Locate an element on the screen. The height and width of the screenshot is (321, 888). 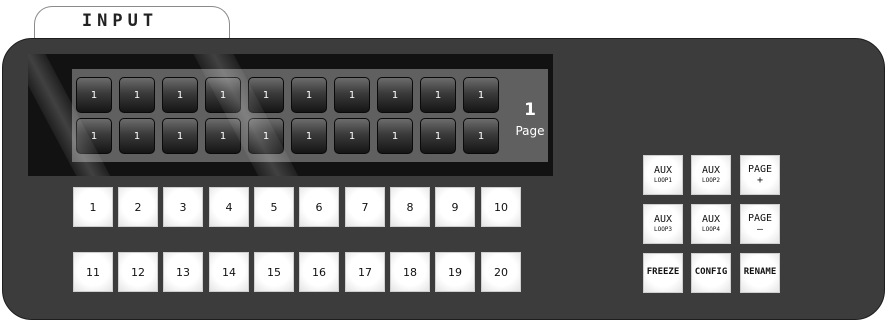
input-key: 7 is located at coordinates (365, 207).